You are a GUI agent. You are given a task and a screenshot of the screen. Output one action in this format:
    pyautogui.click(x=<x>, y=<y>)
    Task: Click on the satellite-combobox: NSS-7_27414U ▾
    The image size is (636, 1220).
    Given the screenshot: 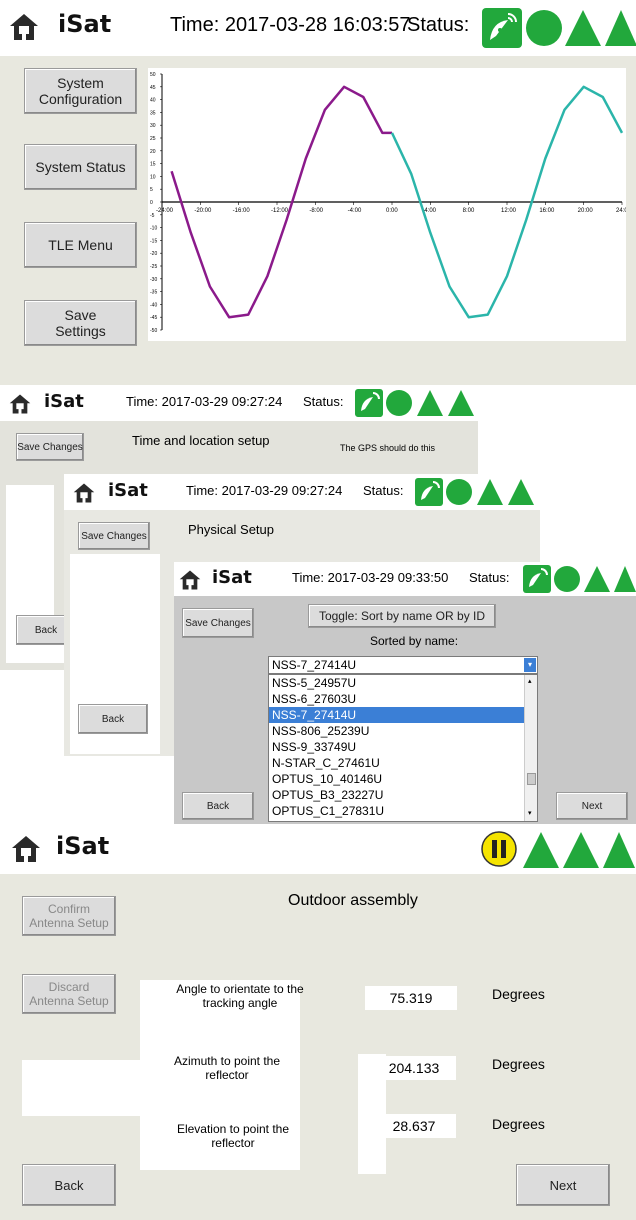 What is the action you would take?
    pyautogui.click(x=403, y=665)
    